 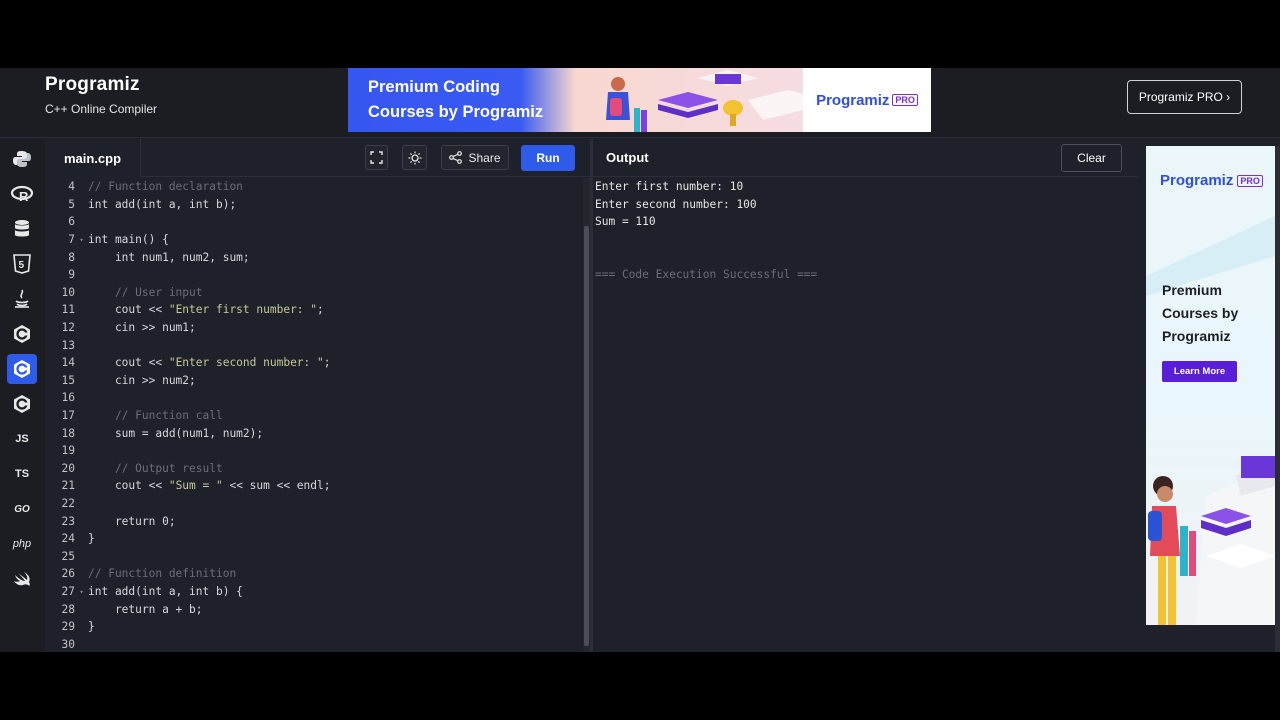 I want to click on sidebar-item-cpp, so click(x=22, y=369).